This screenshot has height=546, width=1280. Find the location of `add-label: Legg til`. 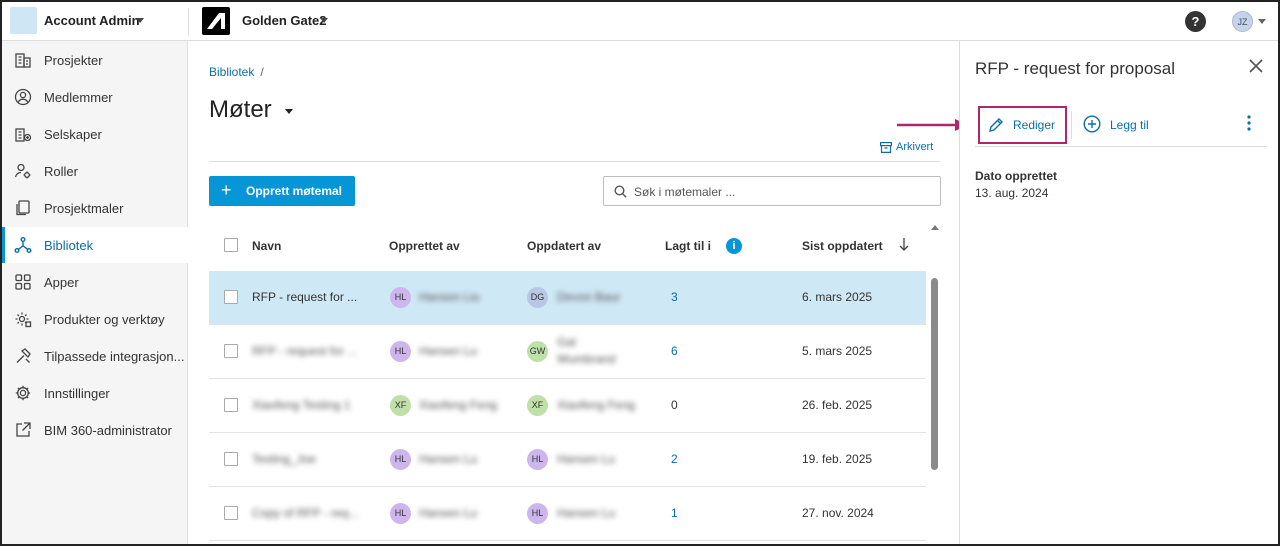

add-label: Legg til is located at coordinates (1129, 125).